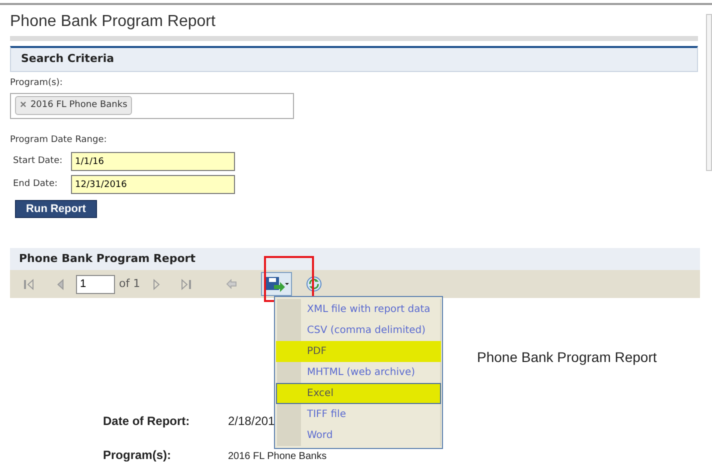  I want to click on first-page-icon, so click(29, 284).